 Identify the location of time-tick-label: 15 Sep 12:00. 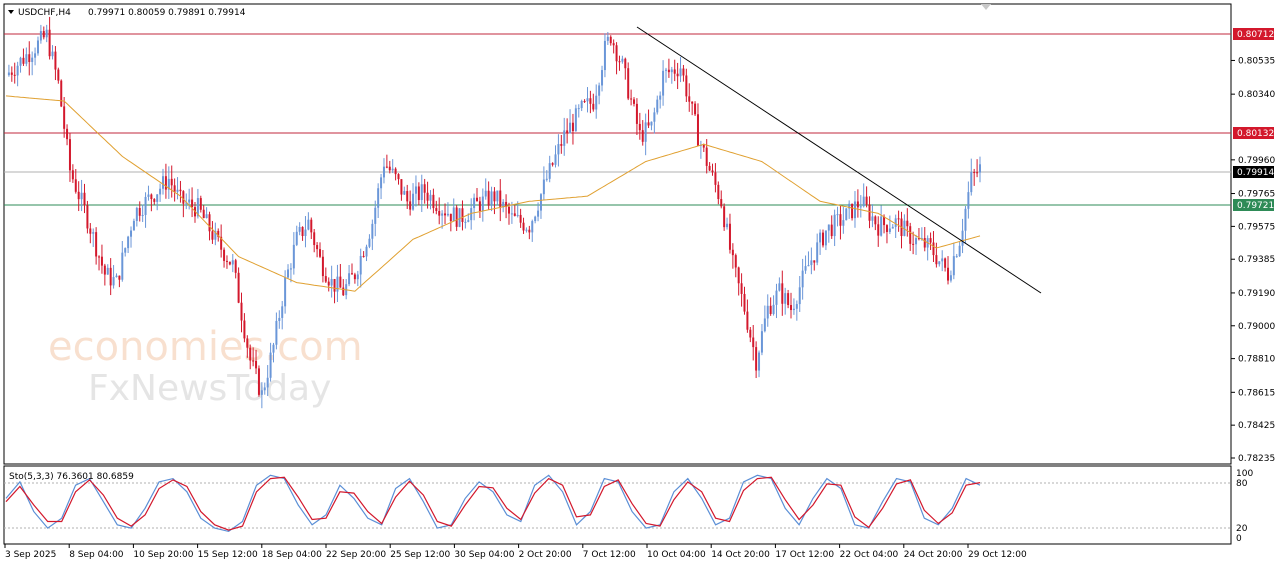
(228, 555).